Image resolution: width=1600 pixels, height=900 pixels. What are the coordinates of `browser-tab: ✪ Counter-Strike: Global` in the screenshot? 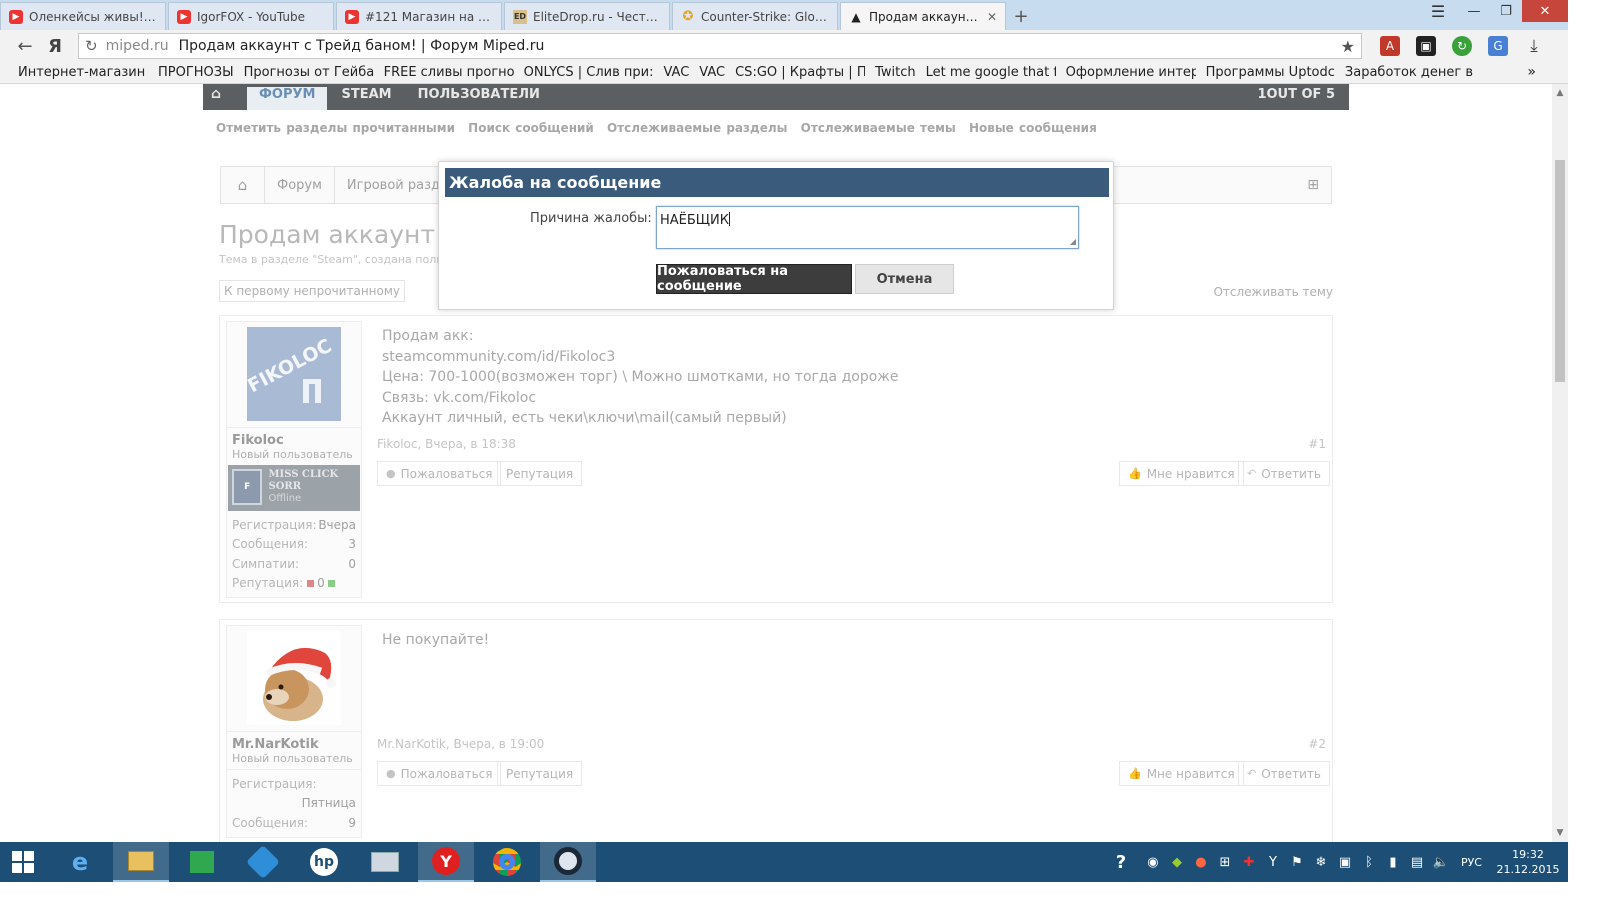 It's located at (755, 16).